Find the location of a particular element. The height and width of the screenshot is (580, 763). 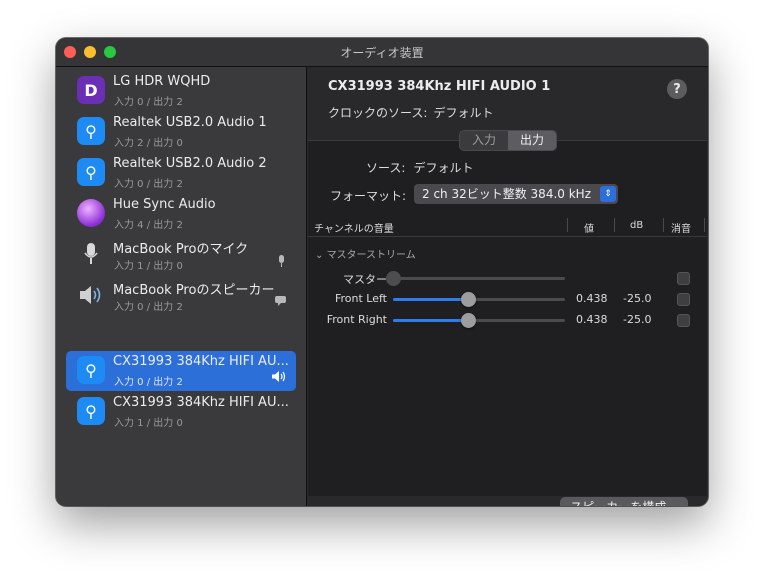

clock-source-value: デフォルト is located at coordinates (463, 113).